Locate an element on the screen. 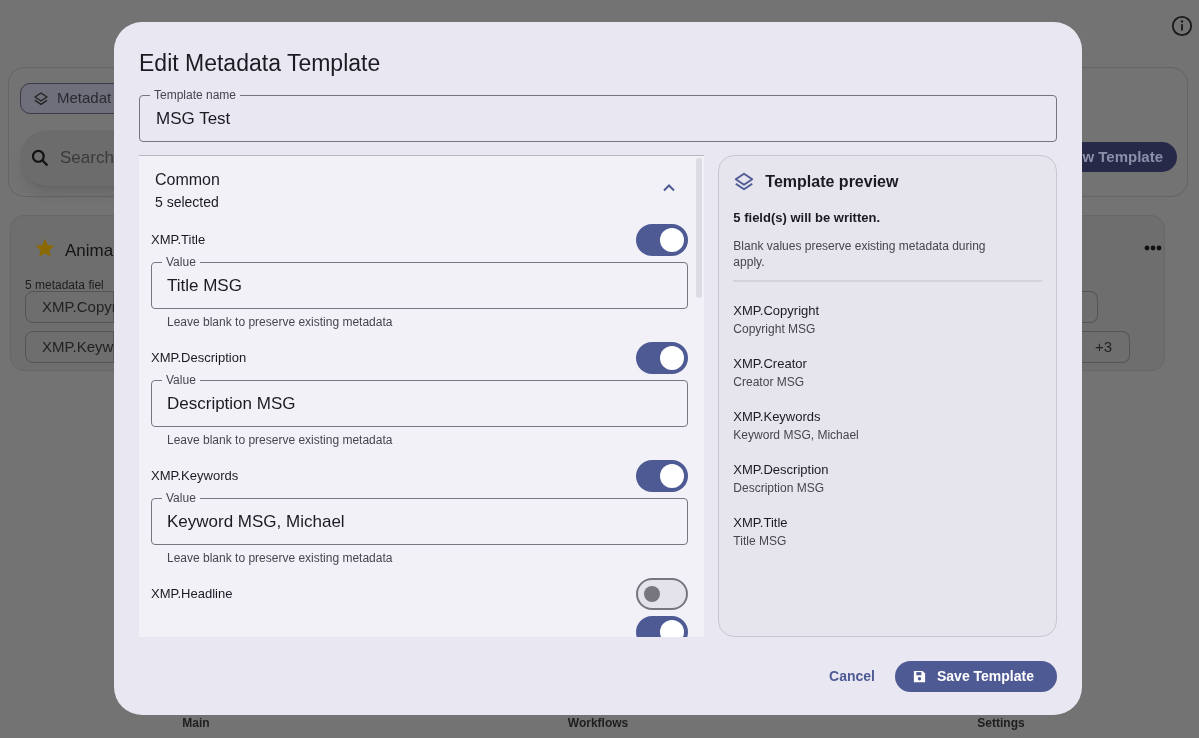  preview-title: Template preview is located at coordinates (832, 182).